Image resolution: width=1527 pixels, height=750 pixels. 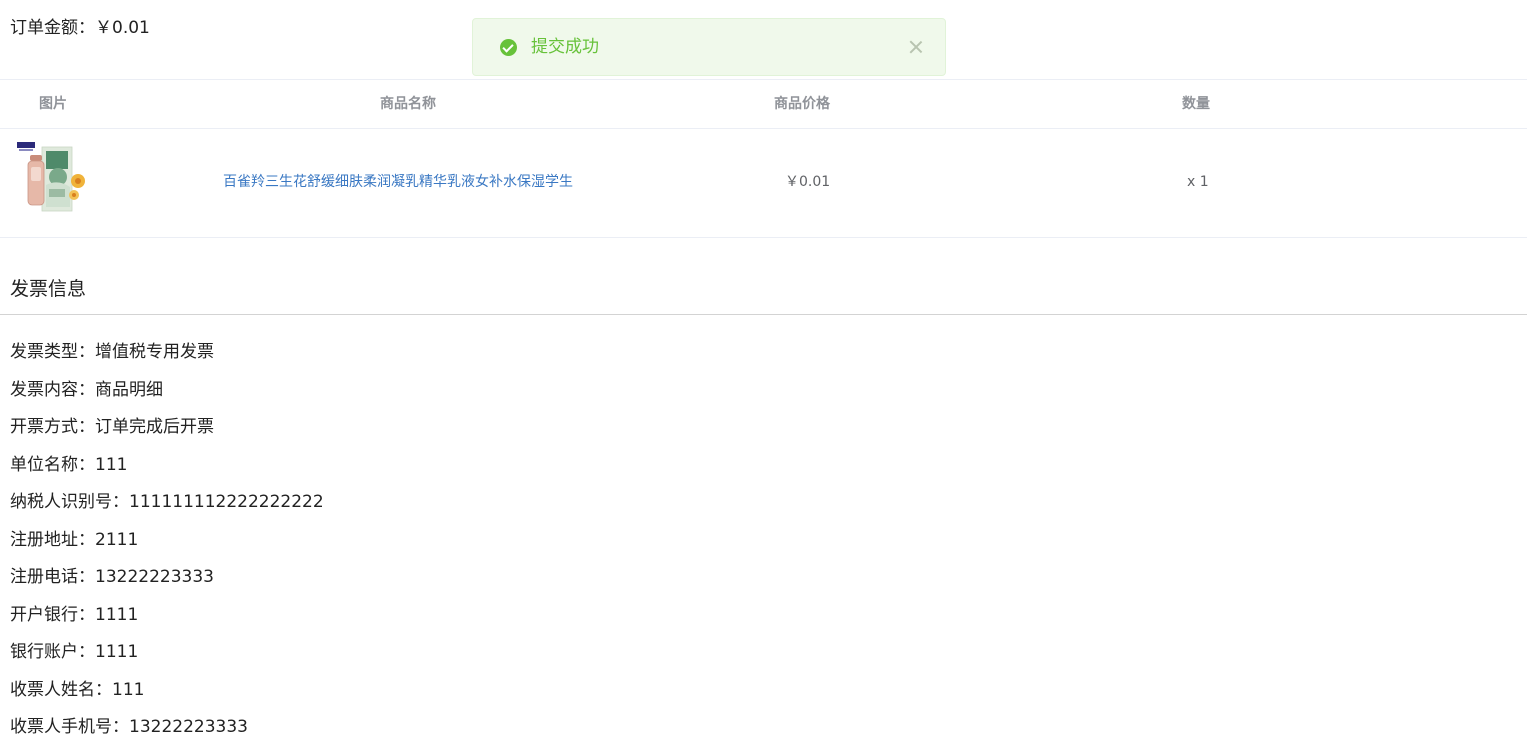 What do you see at coordinates (52, 614) in the screenshot?
I see `field-label: 开户银行：` at bounding box center [52, 614].